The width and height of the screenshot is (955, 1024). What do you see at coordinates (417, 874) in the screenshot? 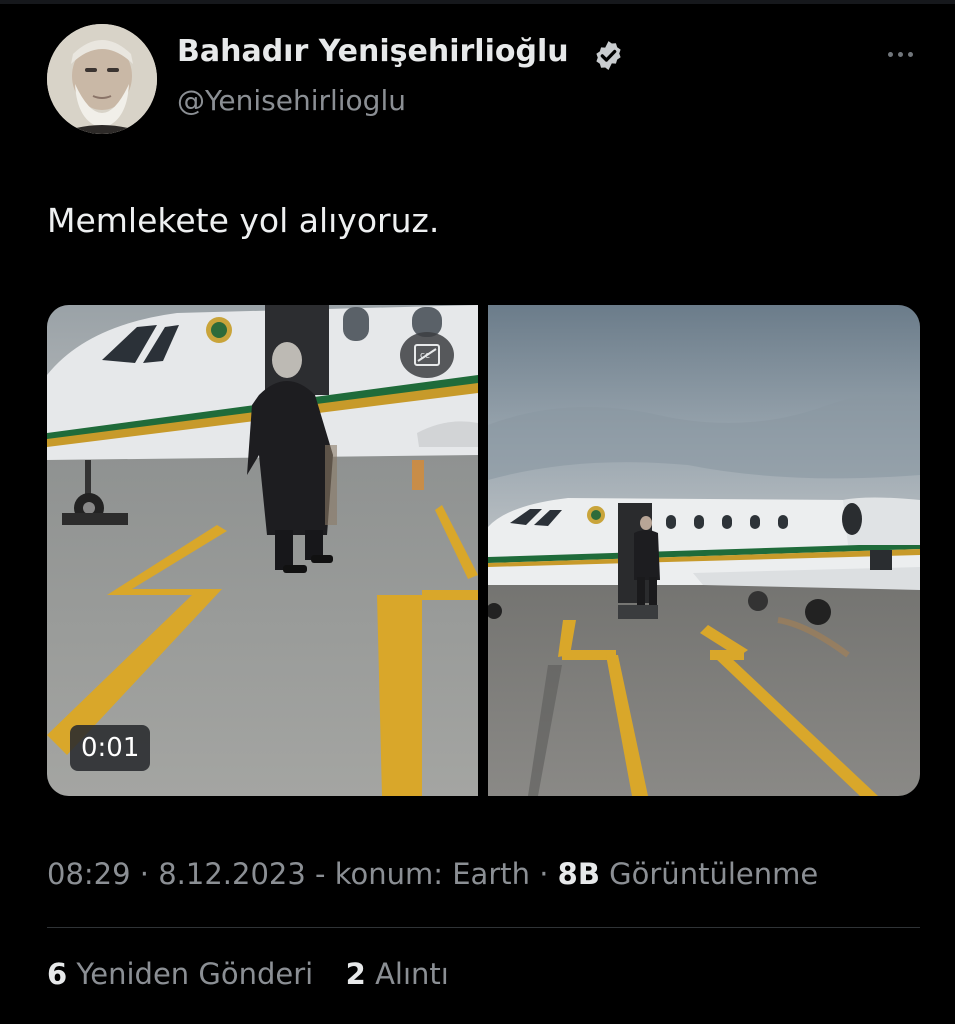
I see `tweet-location: - konum: Earth` at bounding box center [417, 874].